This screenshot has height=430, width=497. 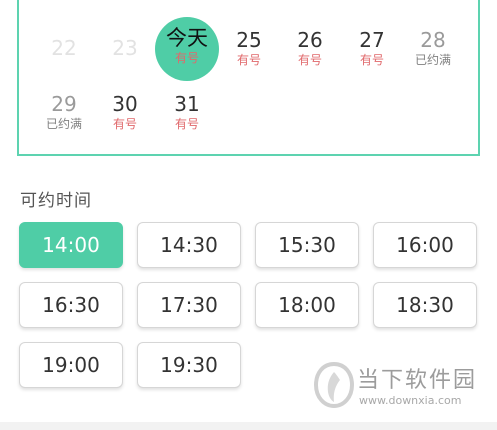 What do you see at coordinates (417, 380) in the screenshot?
I see `watermark-name: 当下软件园` at bounding box center [417, 380].